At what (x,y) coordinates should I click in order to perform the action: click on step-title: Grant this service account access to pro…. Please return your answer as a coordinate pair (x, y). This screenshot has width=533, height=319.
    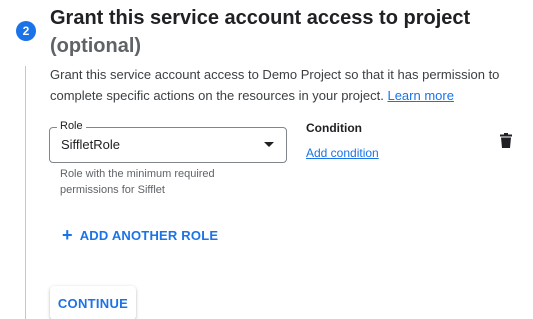
    Looking at the image, I should click on (260, 18).